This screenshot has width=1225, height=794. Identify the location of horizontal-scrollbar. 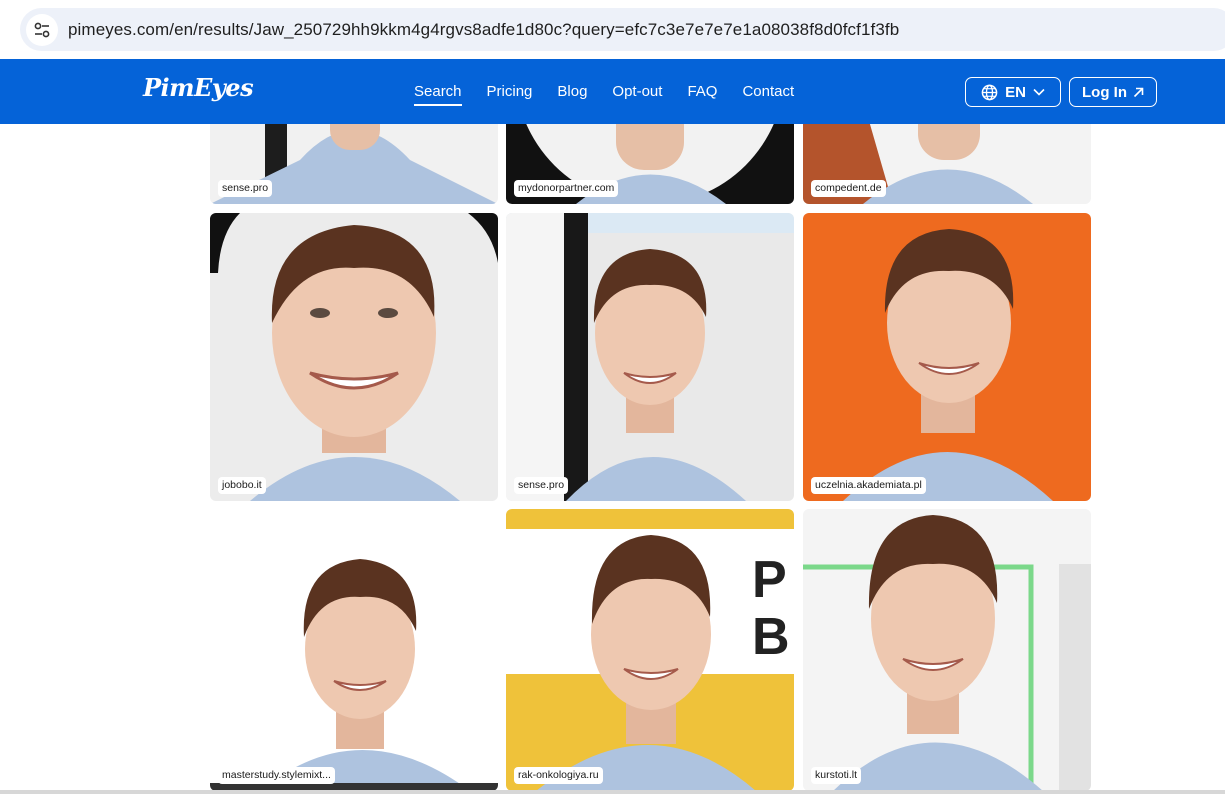
(612, 792).